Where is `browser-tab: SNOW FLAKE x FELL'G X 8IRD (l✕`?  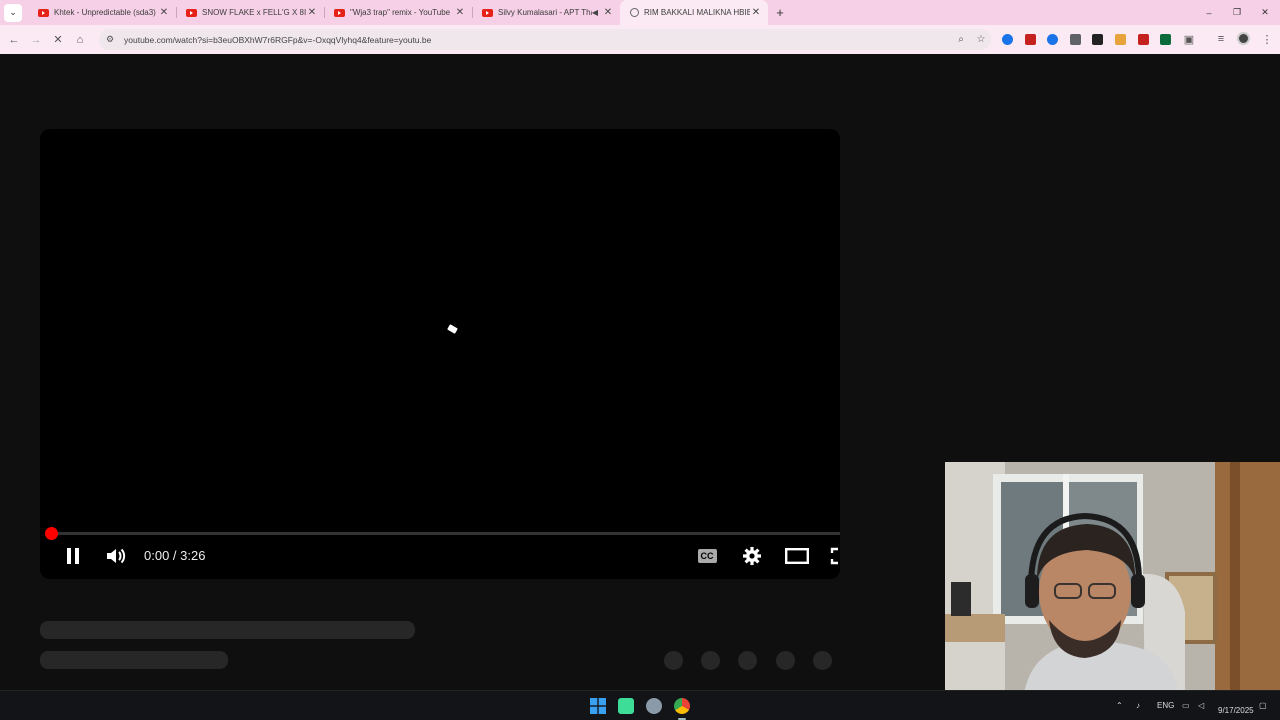 browser-tab: SNOW FLAKE x FELL'G X 8IRD (l✕ is located at coordinates (250, 12).